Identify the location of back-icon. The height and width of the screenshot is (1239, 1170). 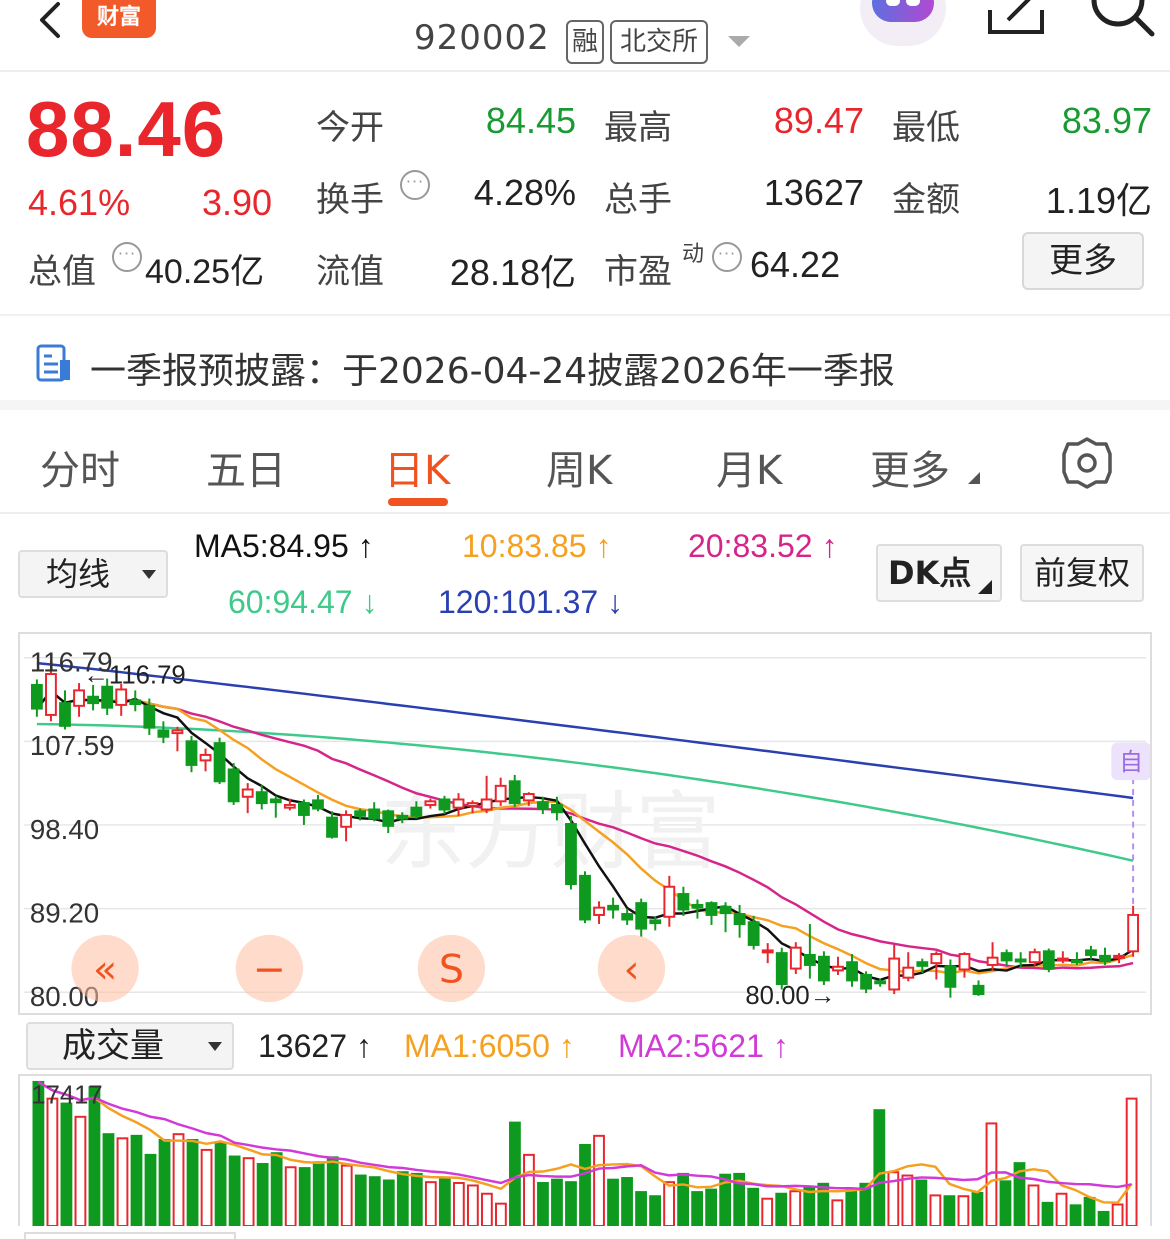
(50, 22).